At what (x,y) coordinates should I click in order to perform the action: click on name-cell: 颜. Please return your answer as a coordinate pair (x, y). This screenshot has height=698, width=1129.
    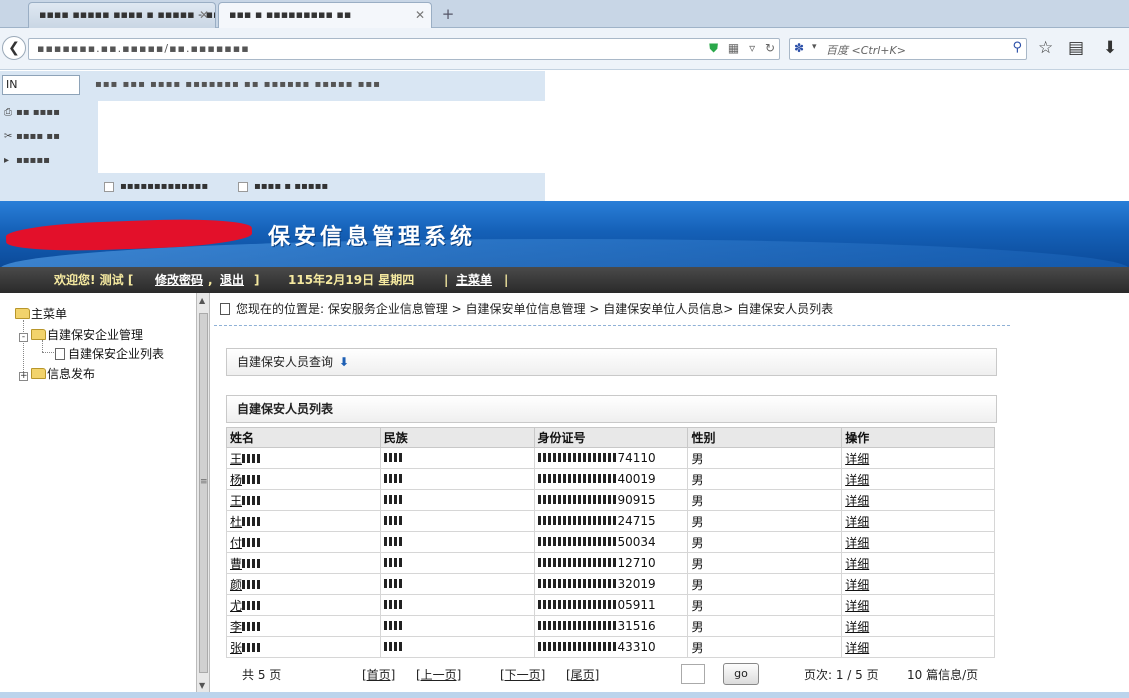
    Looking at the image, I should click on (303, 584).